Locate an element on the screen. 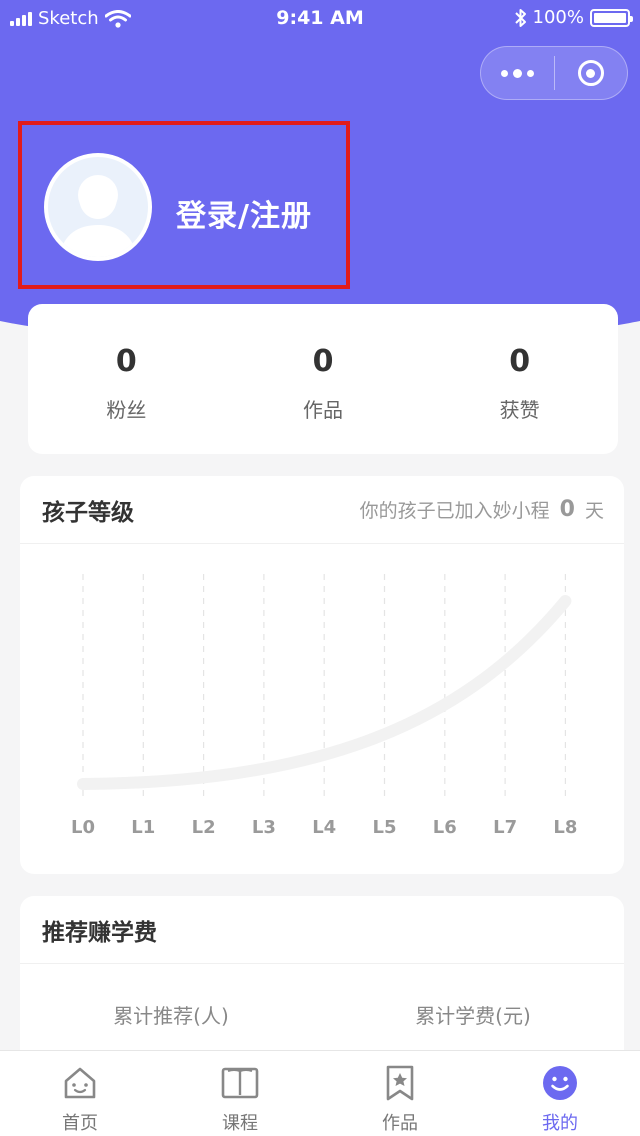 The height and width of the screenshot is (1136, 640). level-card-header: 孩子等级 你的孩子已加入妙小程 0 天 is located at coordinates (322, 510).